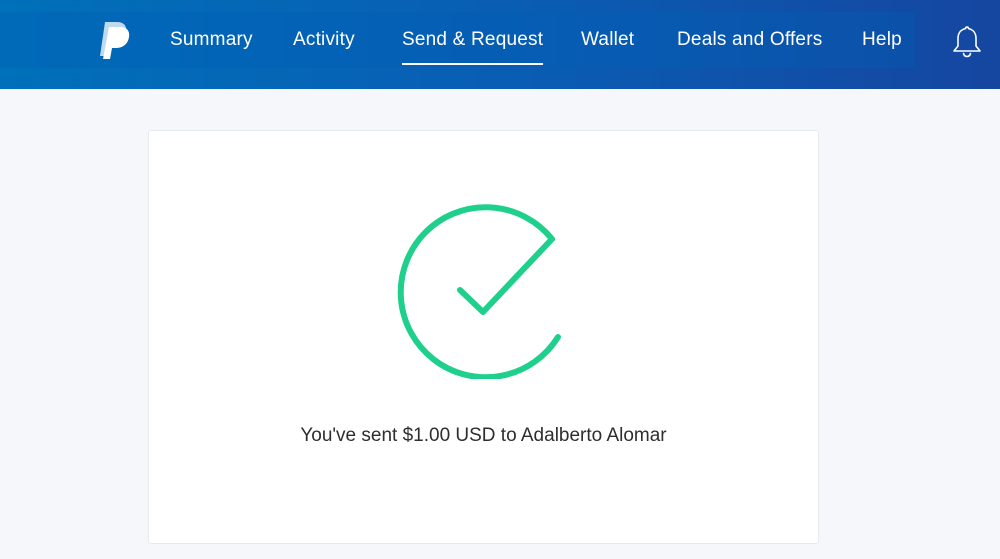 The image size is (1000, 559). I want to click on nav-help: Help, so click(882, 40).